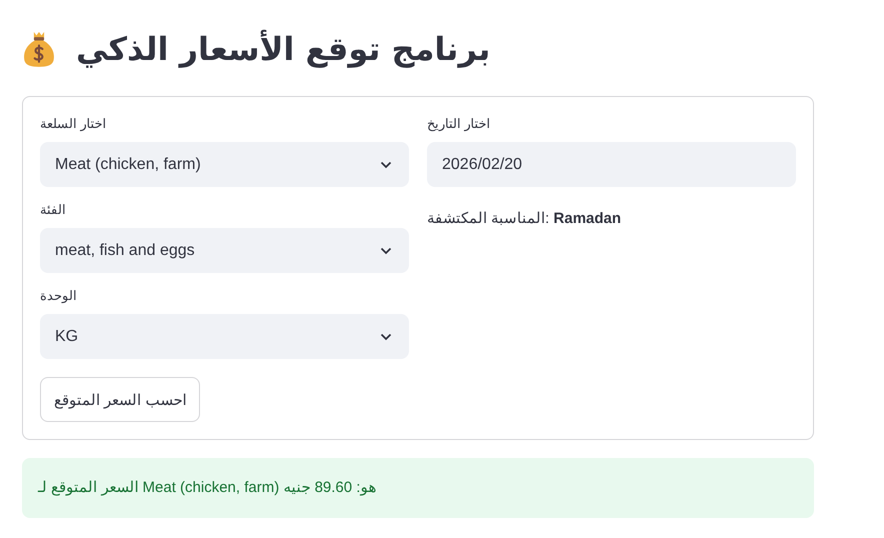 The height and width of the screenshot is (538, 884). I want to click on commodity-dropdown: Meat (chicken, farm), so click(224, 164).